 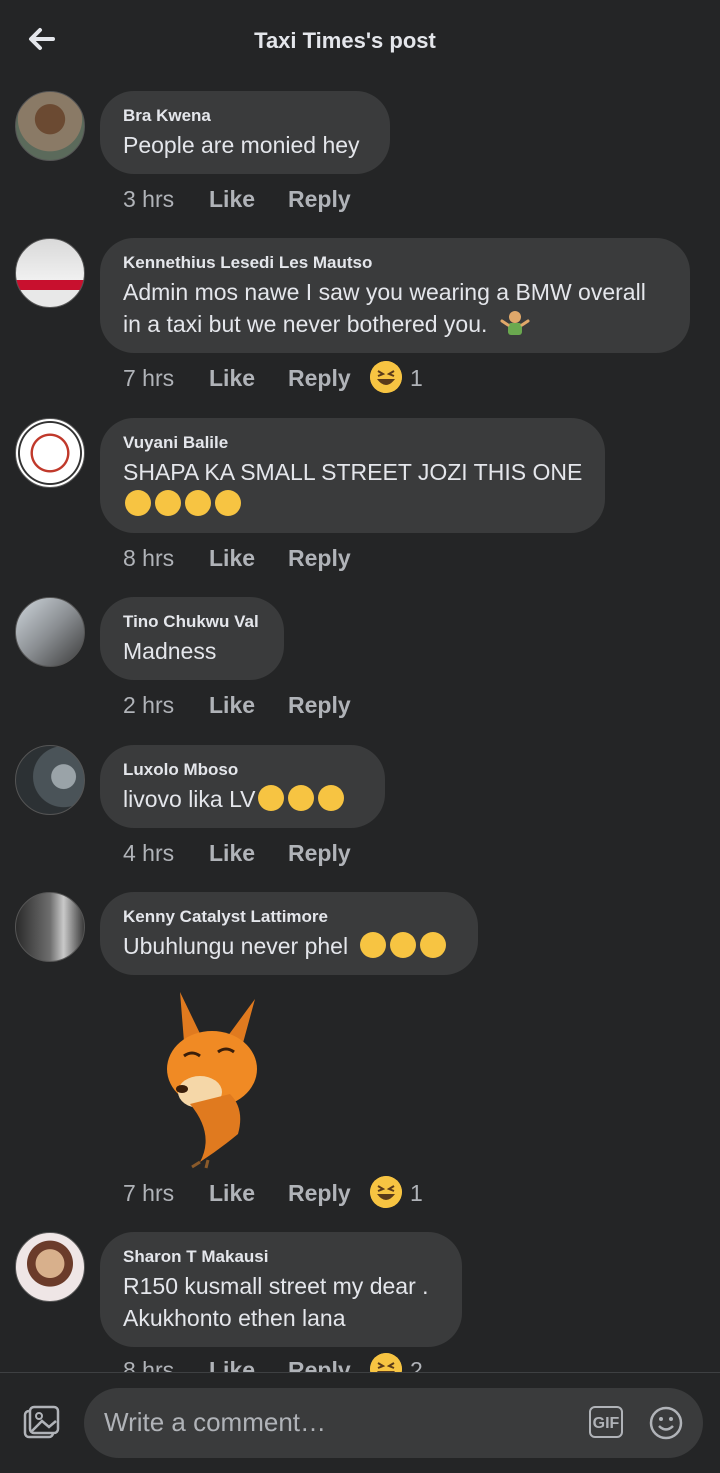 What do you see at coordinates (148, 853) in the screenshot?
I see `comment-time: 4 hrs` at bounding box center [148, 853].